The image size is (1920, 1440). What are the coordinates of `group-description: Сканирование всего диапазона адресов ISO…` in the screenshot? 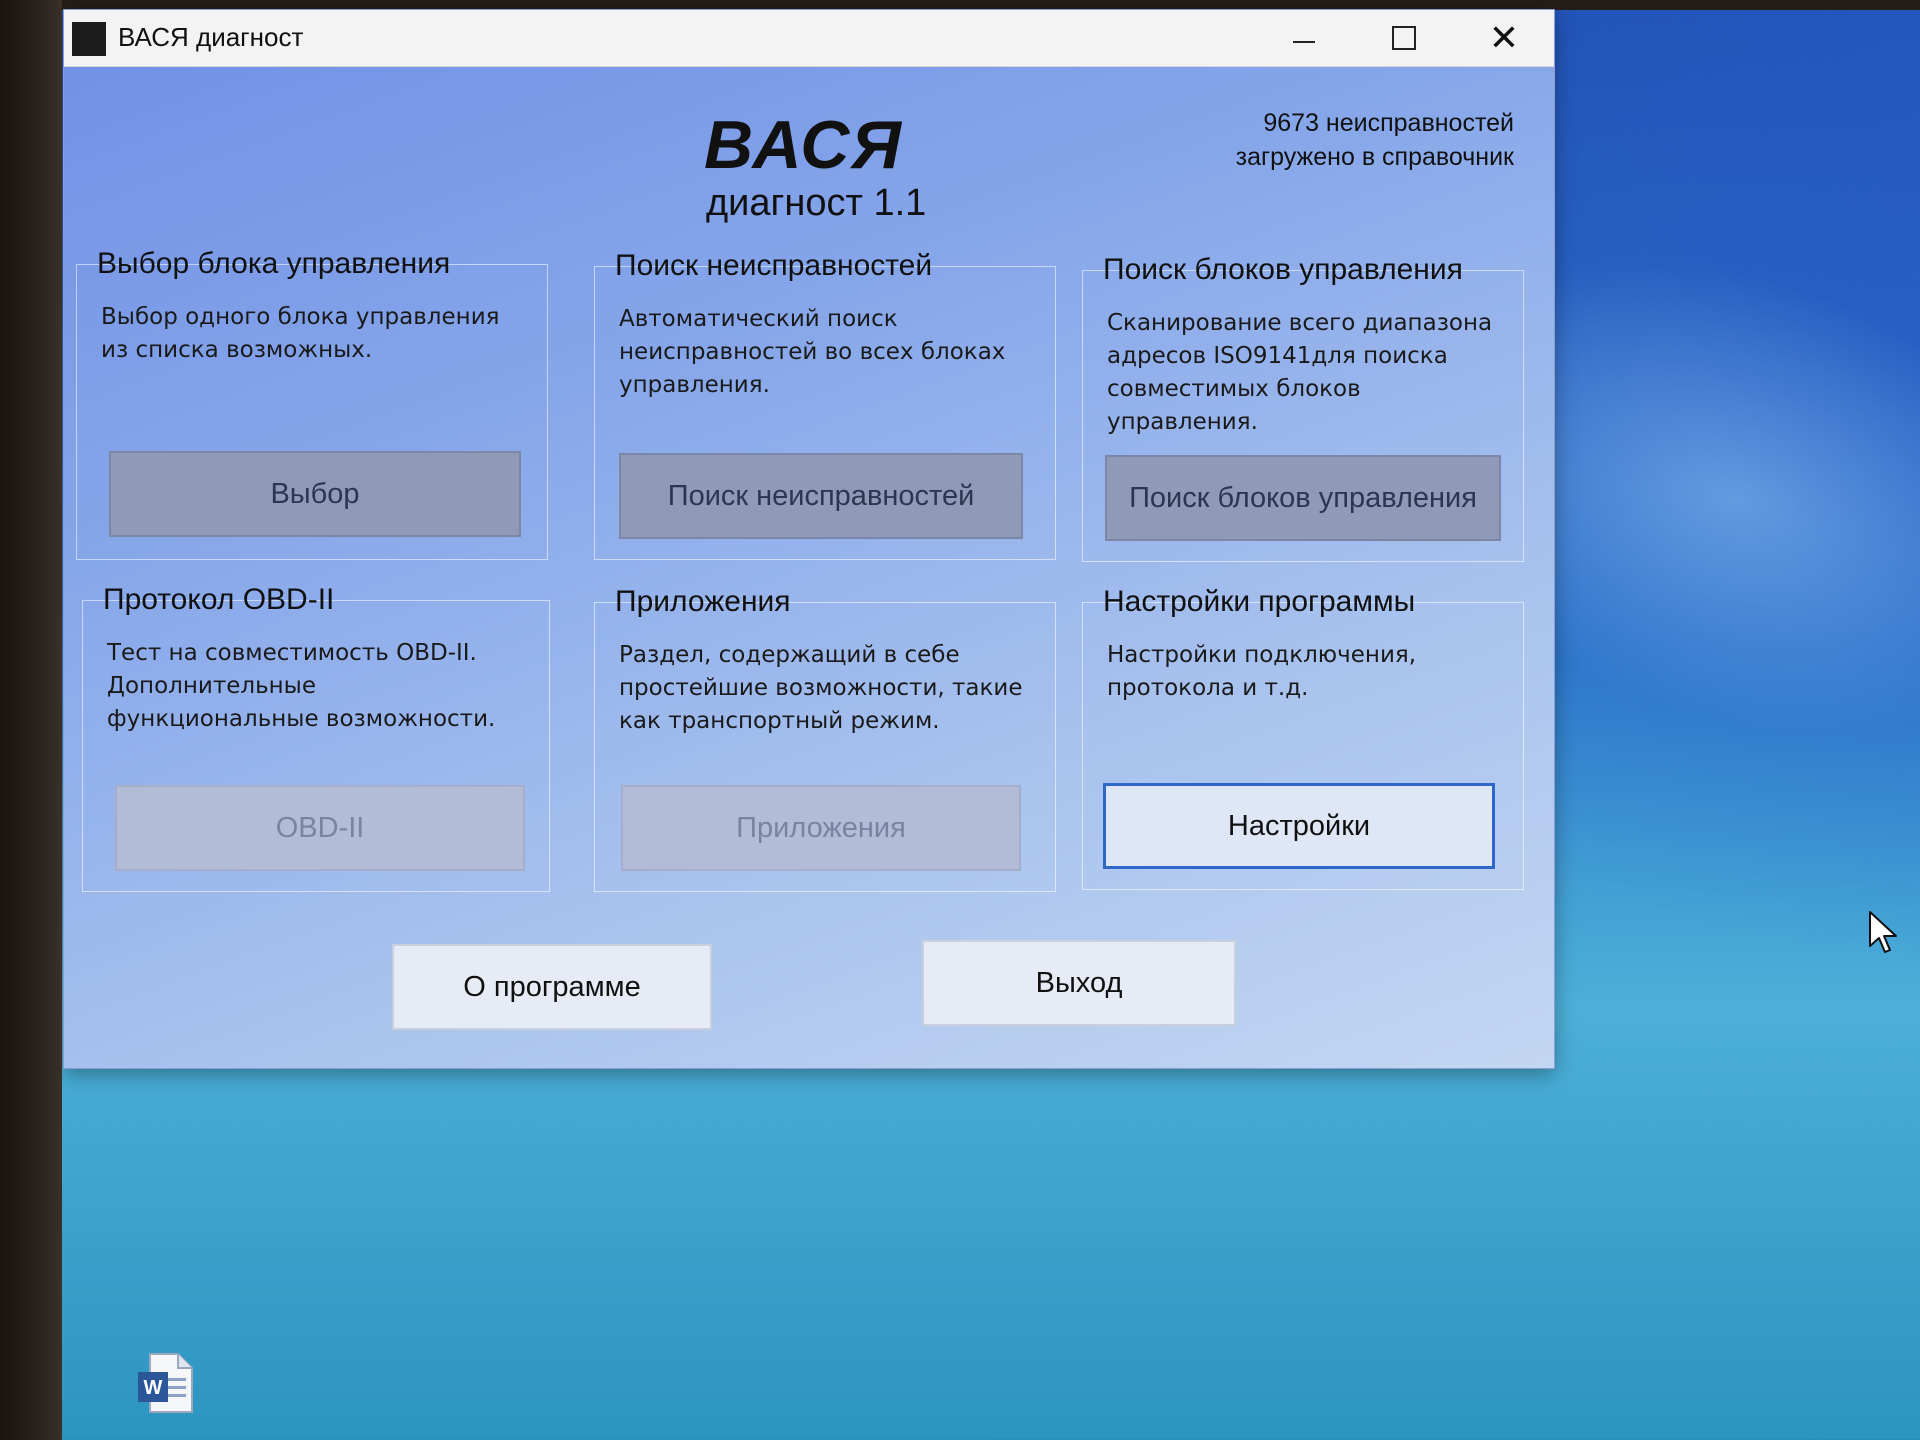 It's located at (1300, 372).